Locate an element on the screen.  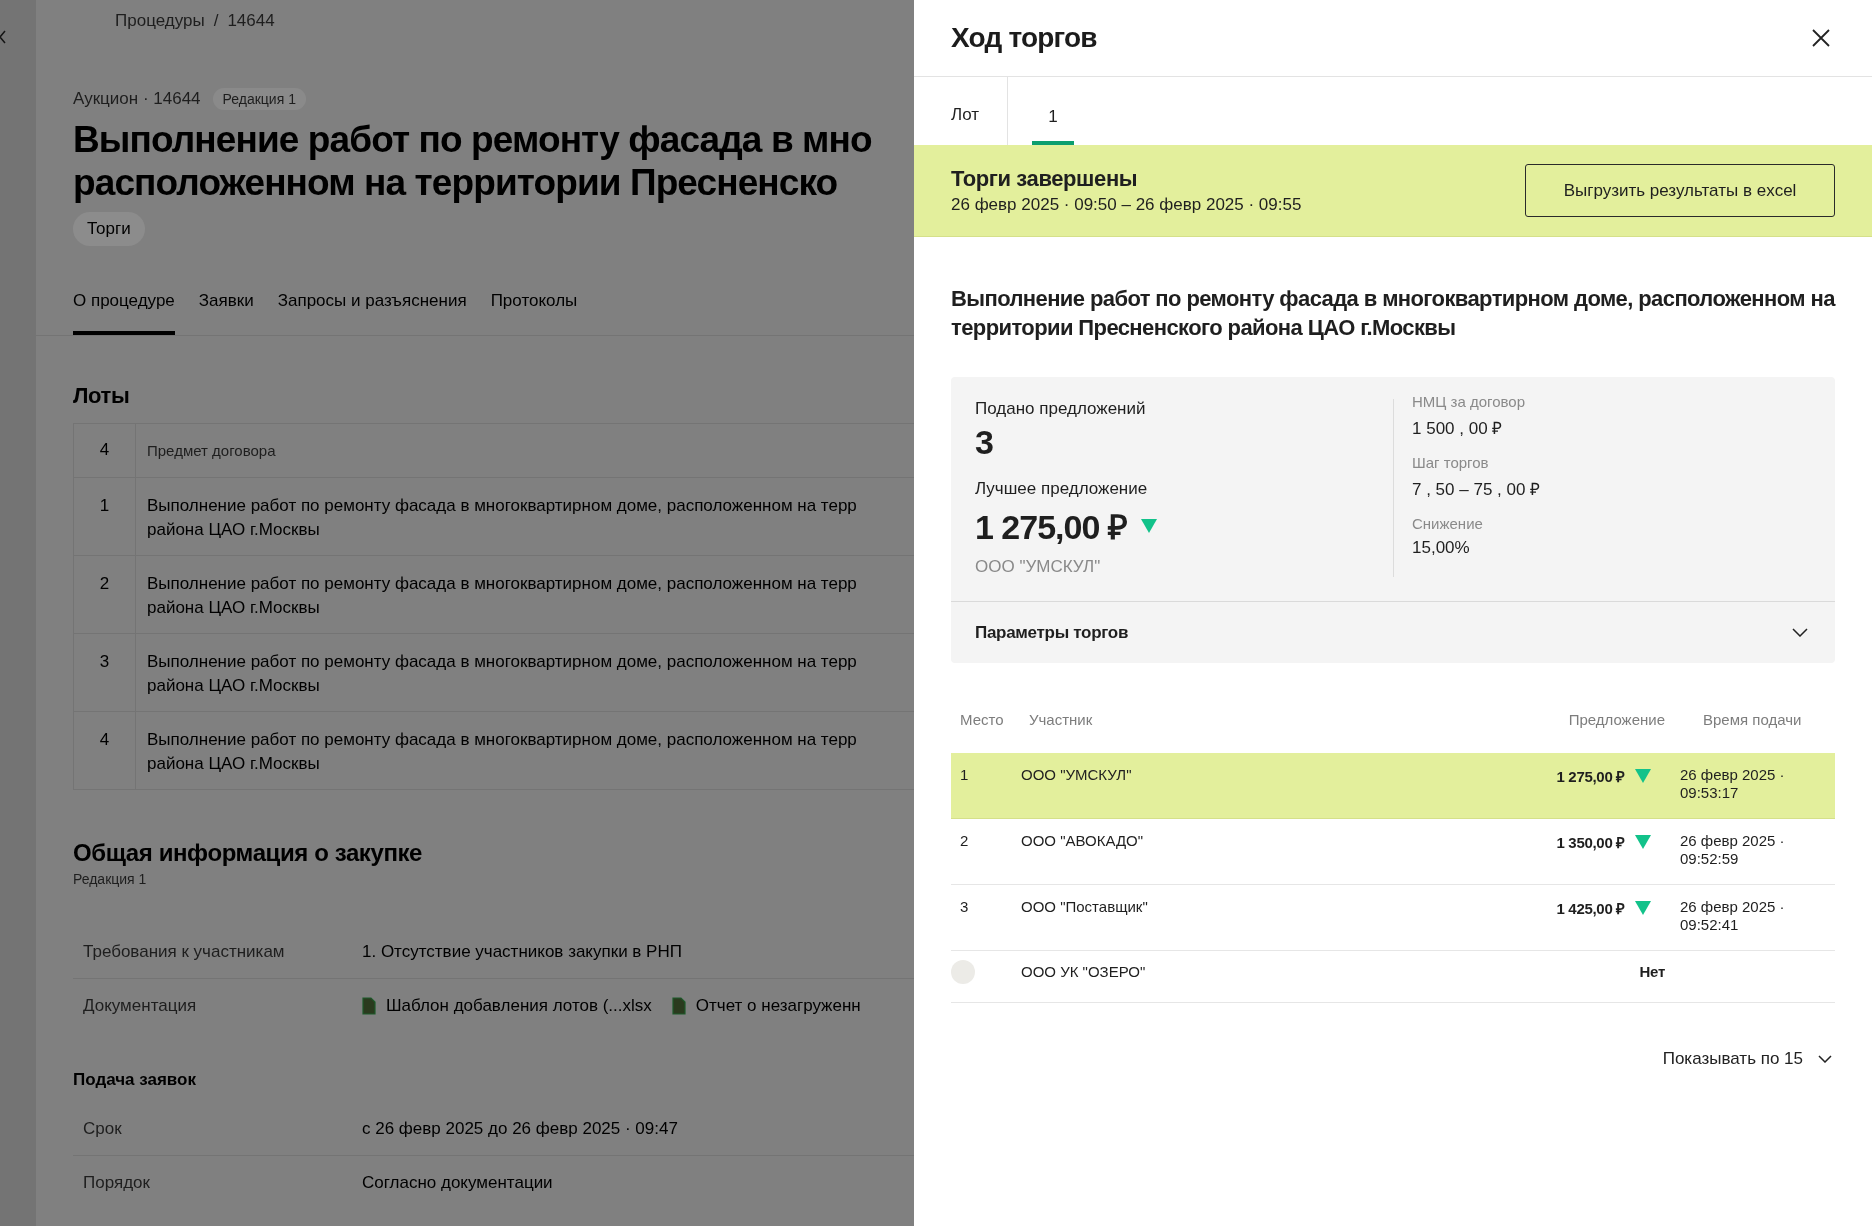
table-header-cell: 4 is located at coordinates (105, 450).